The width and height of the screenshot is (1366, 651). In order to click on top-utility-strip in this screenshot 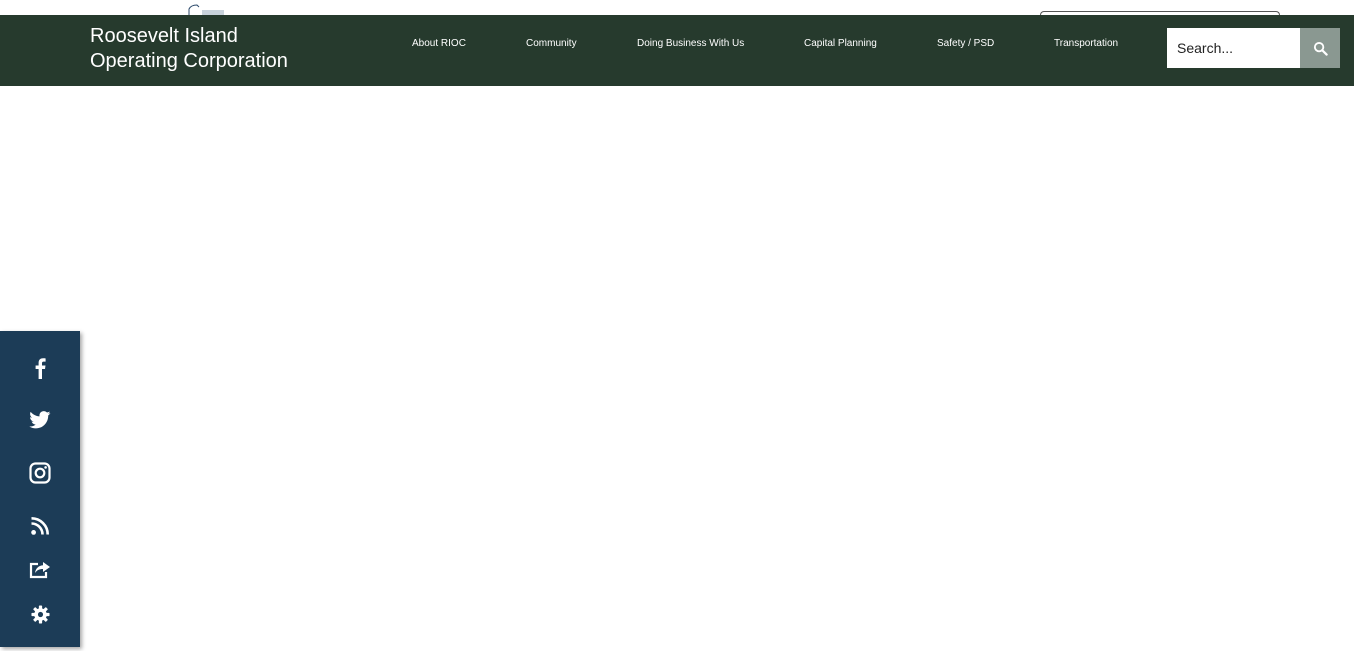, I will do `click(683, 11)`.